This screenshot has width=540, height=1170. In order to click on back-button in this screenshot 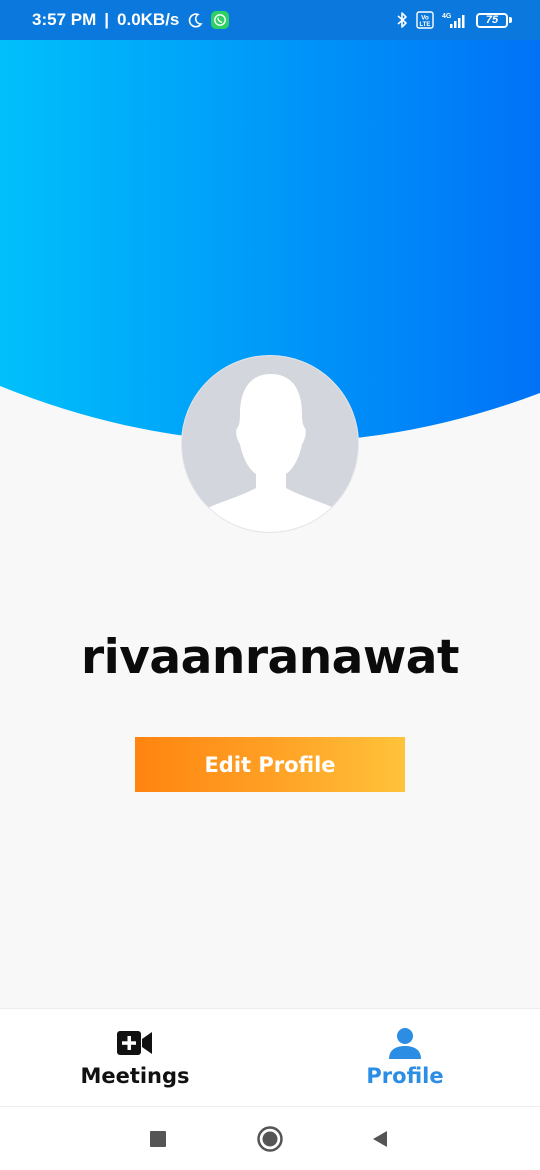, I will do `click(380, 1139)`.